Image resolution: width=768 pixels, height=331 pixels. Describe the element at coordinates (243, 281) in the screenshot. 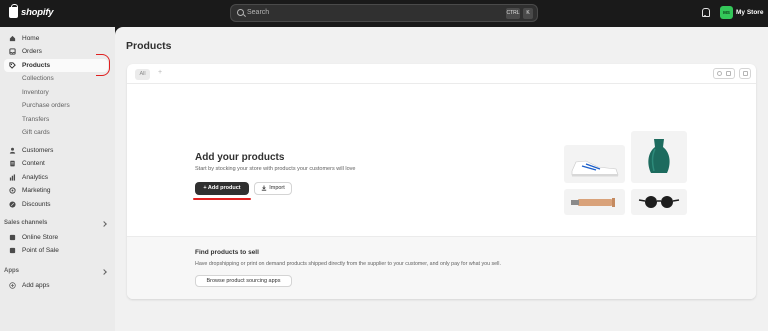

I see `browse-sourcing-apps-button: Browse product sourcing apps` at that location.